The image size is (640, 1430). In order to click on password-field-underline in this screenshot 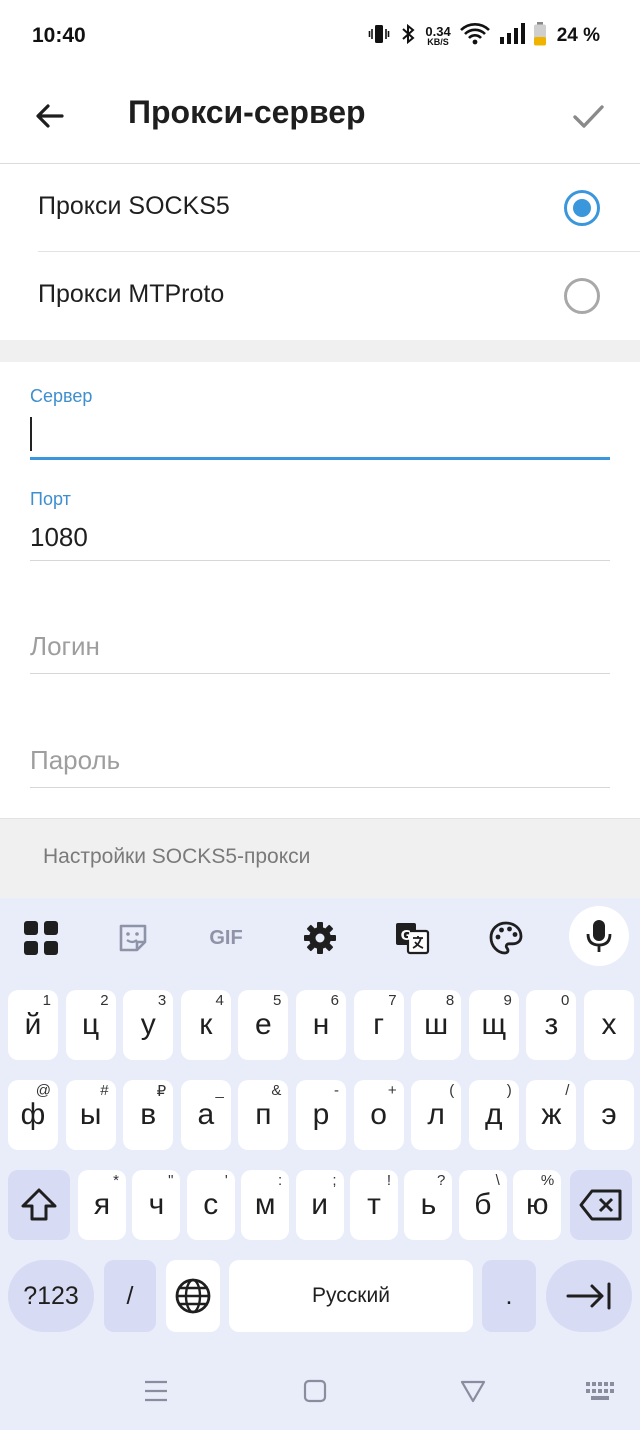, I will do `click(320, 787)`.